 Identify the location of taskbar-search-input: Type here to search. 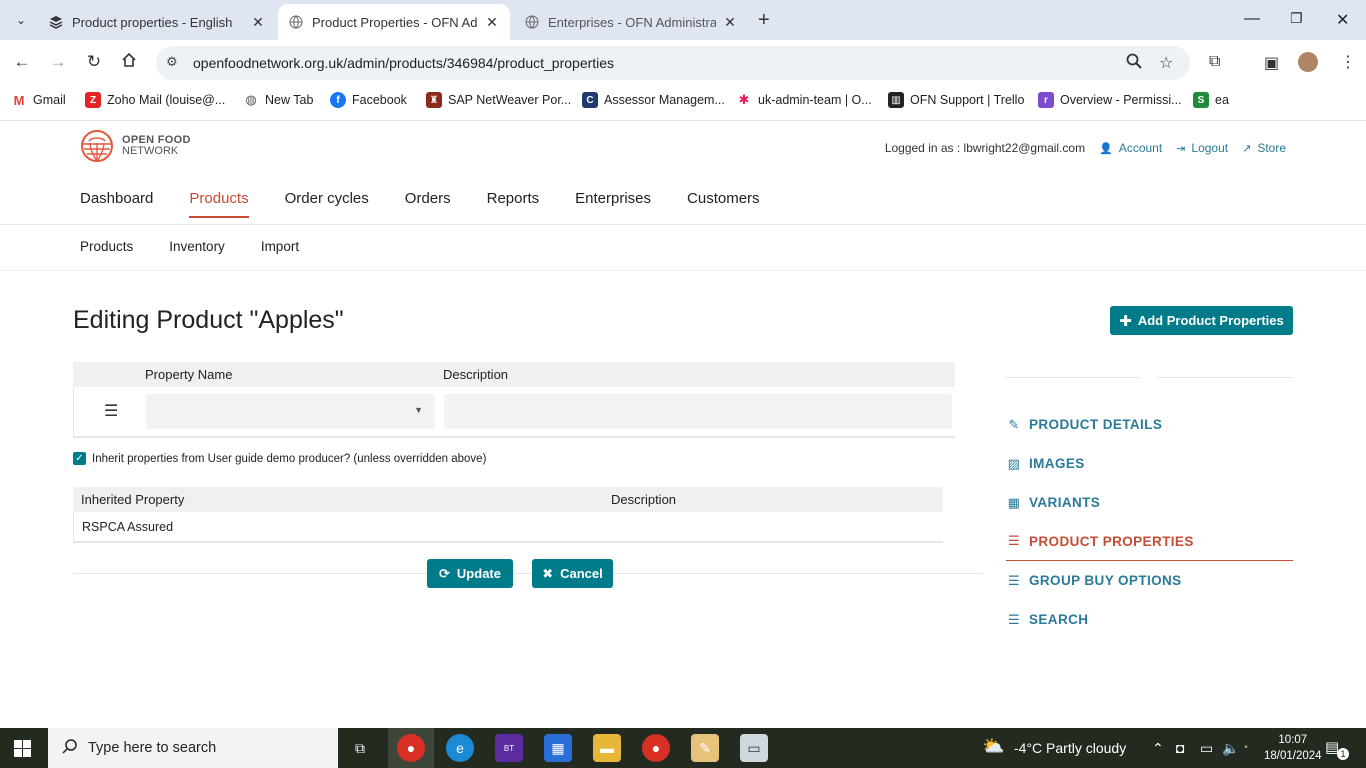
(193, 748).